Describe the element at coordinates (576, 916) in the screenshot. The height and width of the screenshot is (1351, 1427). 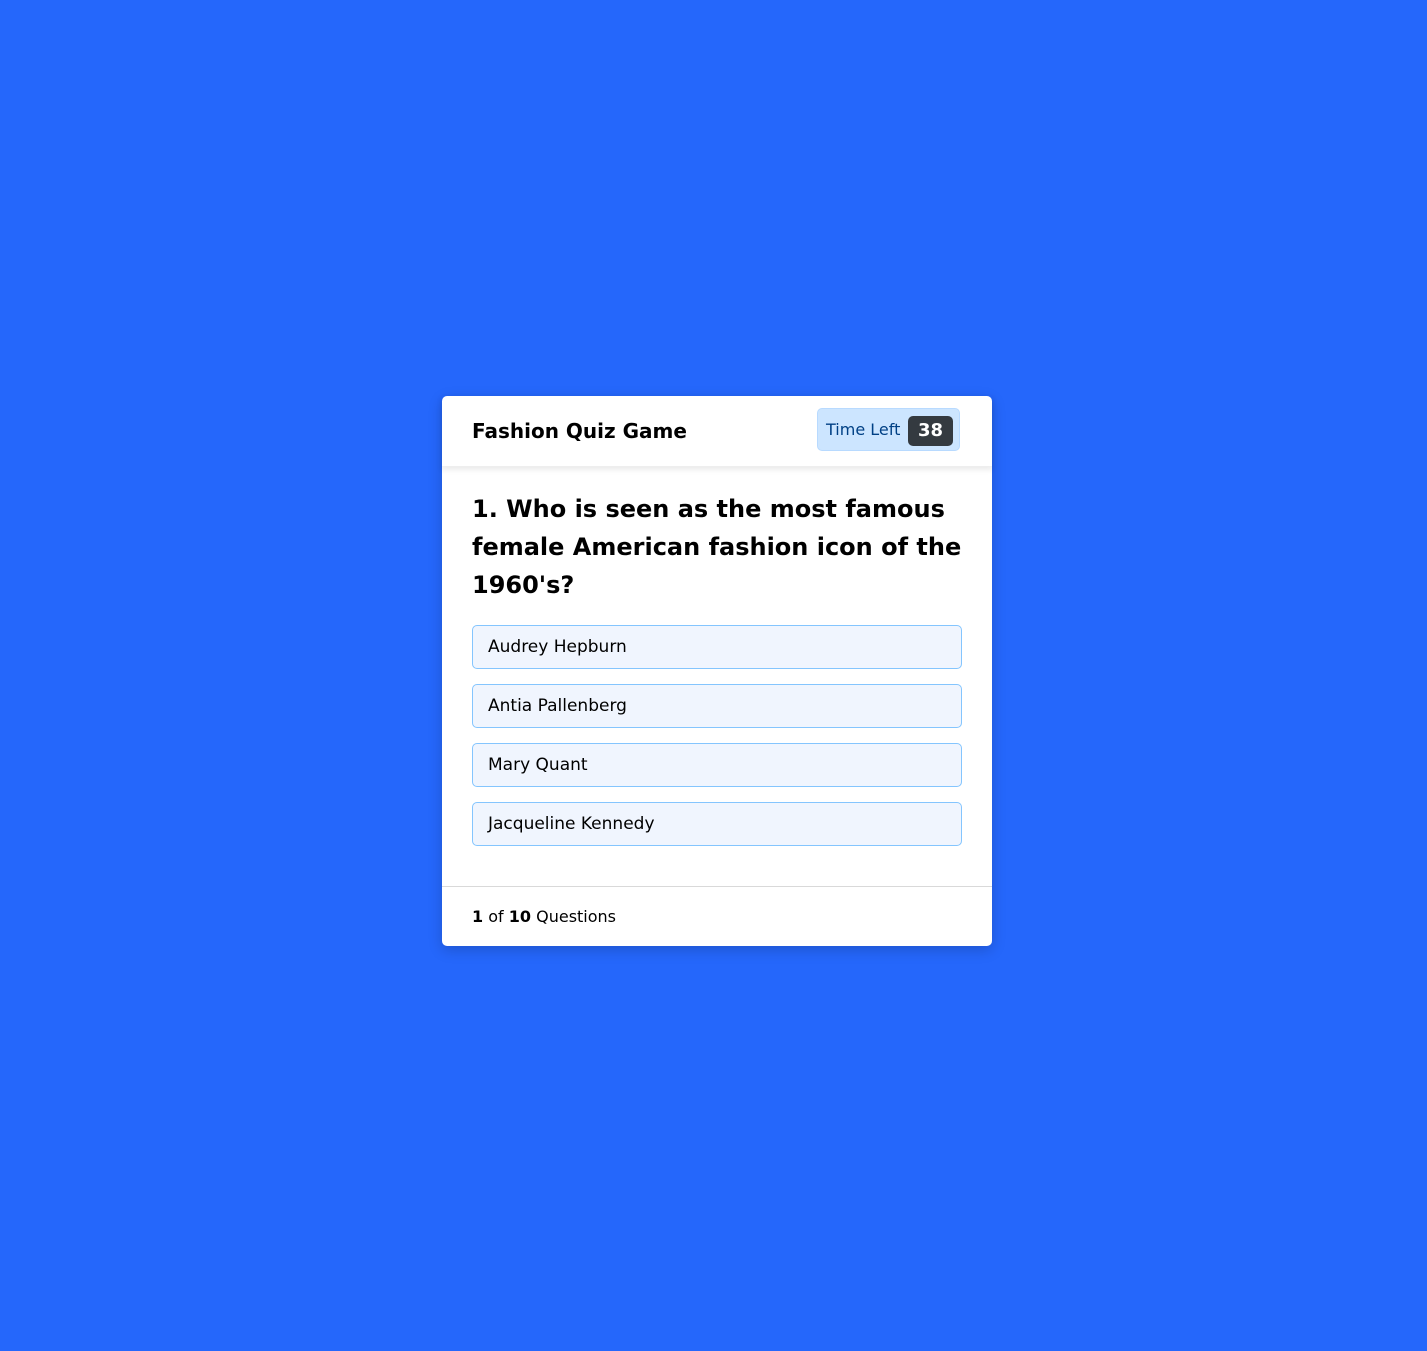
I see `counter-suffix: Questions` at that location.